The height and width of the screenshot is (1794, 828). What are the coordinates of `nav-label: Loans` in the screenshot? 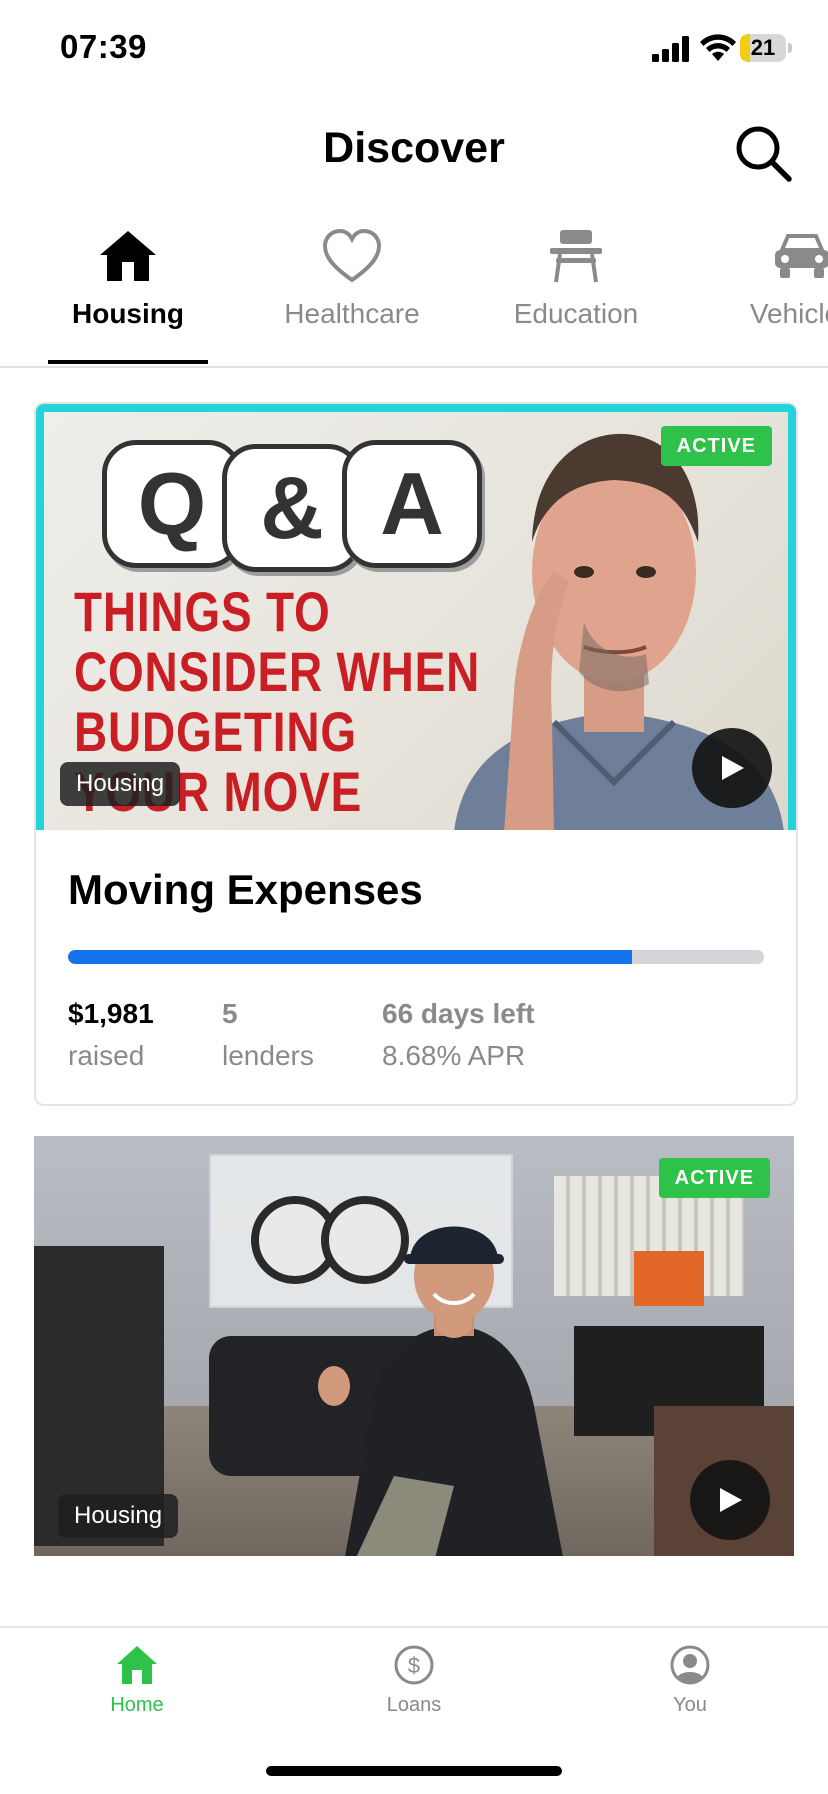 It's located at (414, 1705).